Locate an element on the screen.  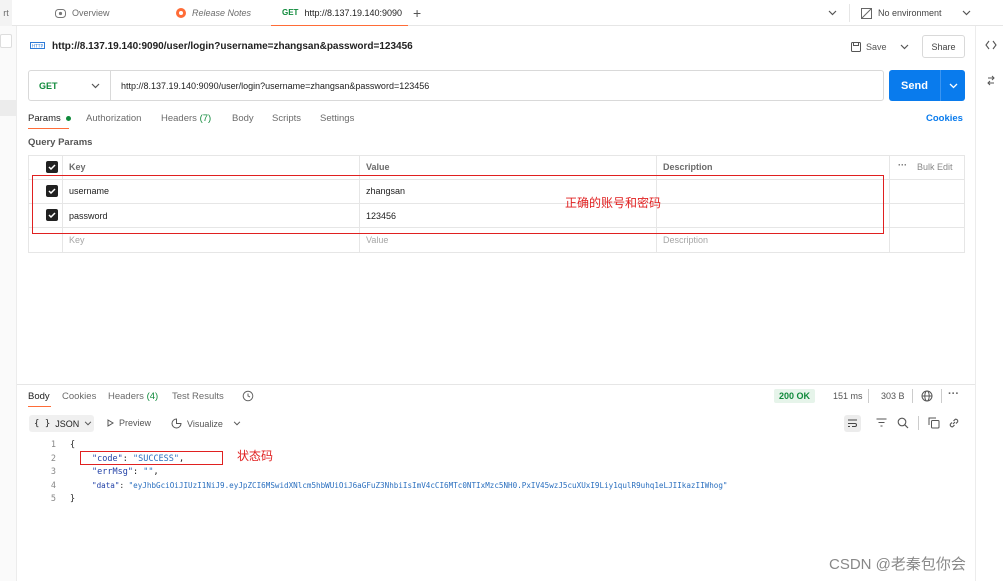
tab-release-notes: Release Notes is located at coordinates (213, 13).